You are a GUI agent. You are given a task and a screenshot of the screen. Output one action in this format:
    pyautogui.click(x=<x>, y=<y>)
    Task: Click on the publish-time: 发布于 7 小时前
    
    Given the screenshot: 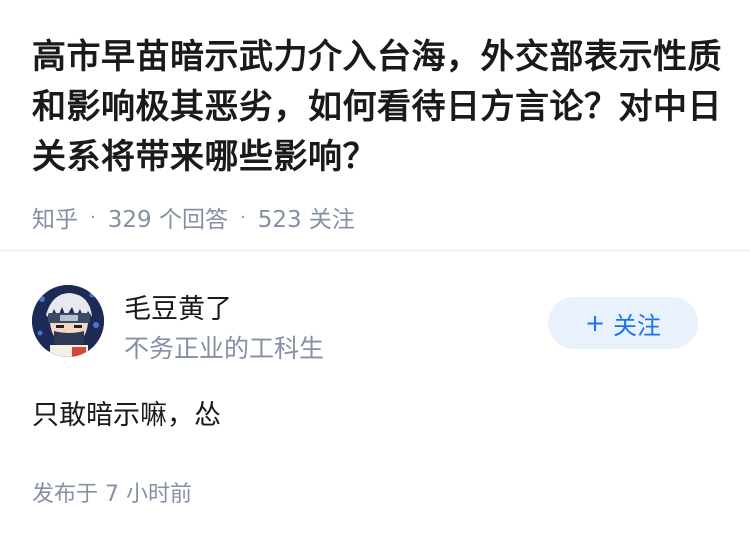 What is the action you would take?
    pyautogui.click(x=112, y=494)
    